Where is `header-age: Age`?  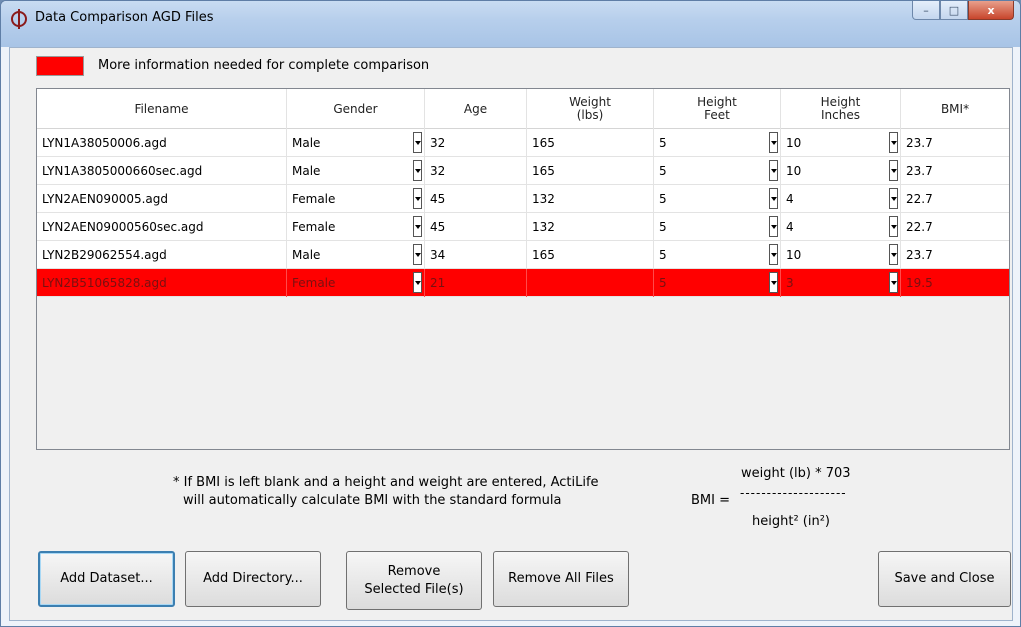 header-age: Age is located at coordinates (476, 109).